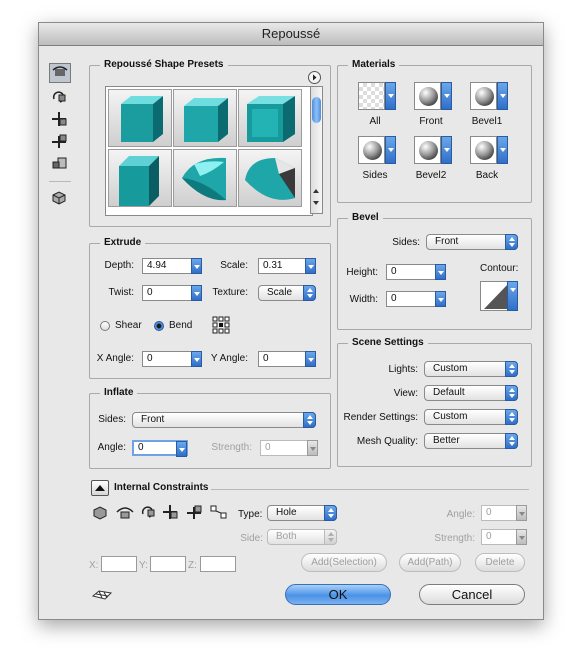  What do you see at coordinates (102, 596) in the screenshot?
I see `mesh-preview-icon` at bounding box center [102, 596].